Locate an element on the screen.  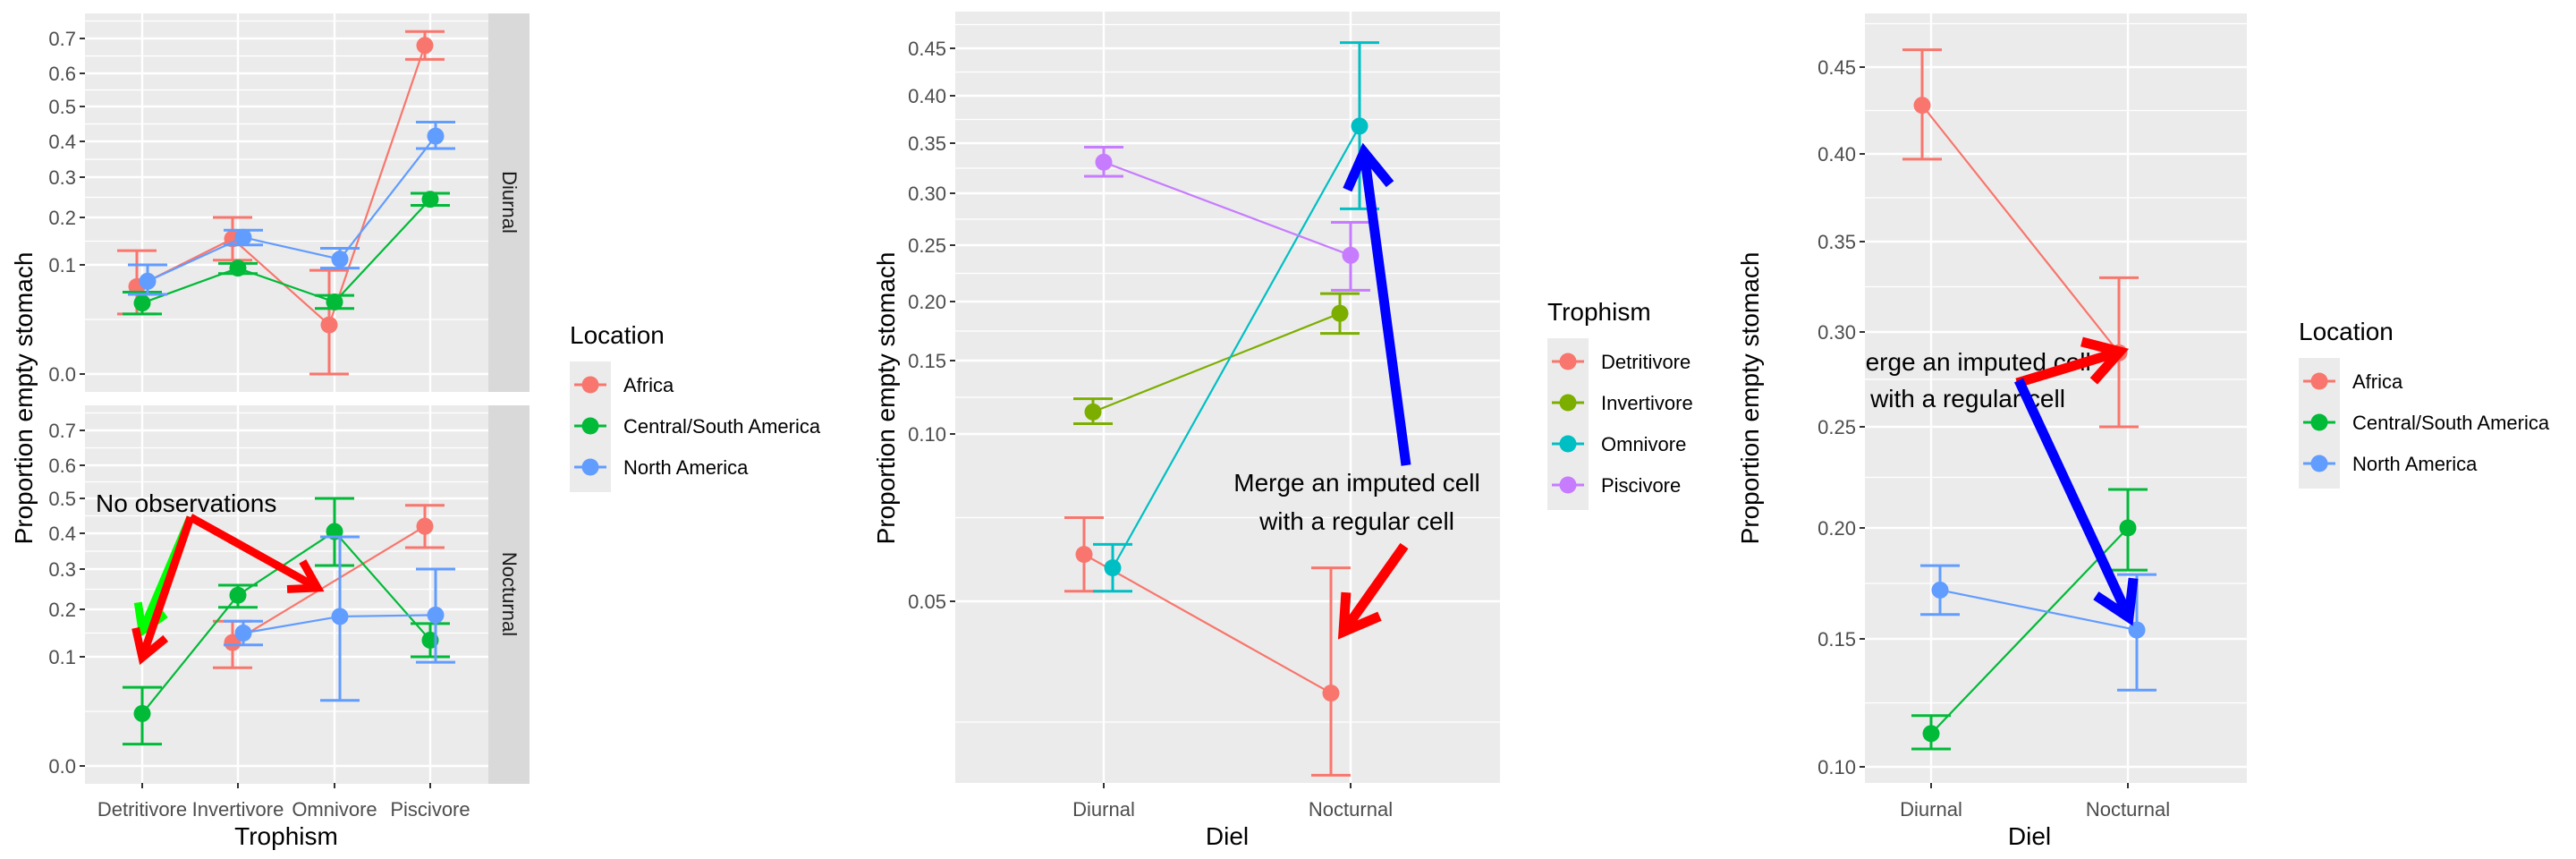
annotation-text-line1: Merge an imputed cell is located at coordinates (1356, 483).